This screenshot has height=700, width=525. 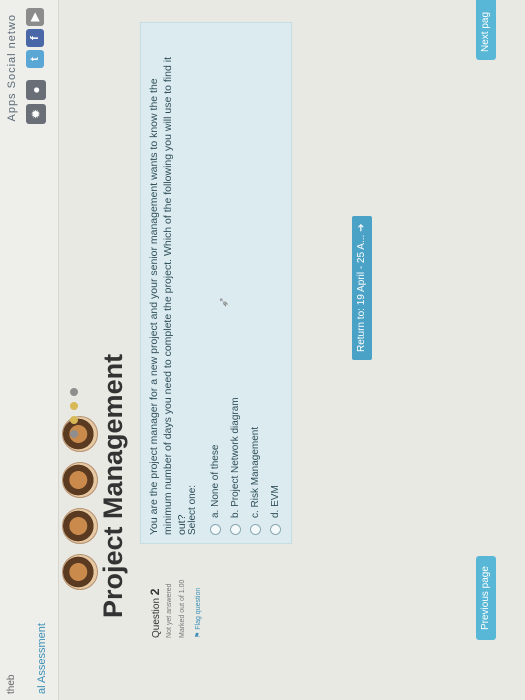 What do you see at coordinates (36, 114) in the screenshot?
I see `gear-icon: ✹` at bounding box center [36, 114].